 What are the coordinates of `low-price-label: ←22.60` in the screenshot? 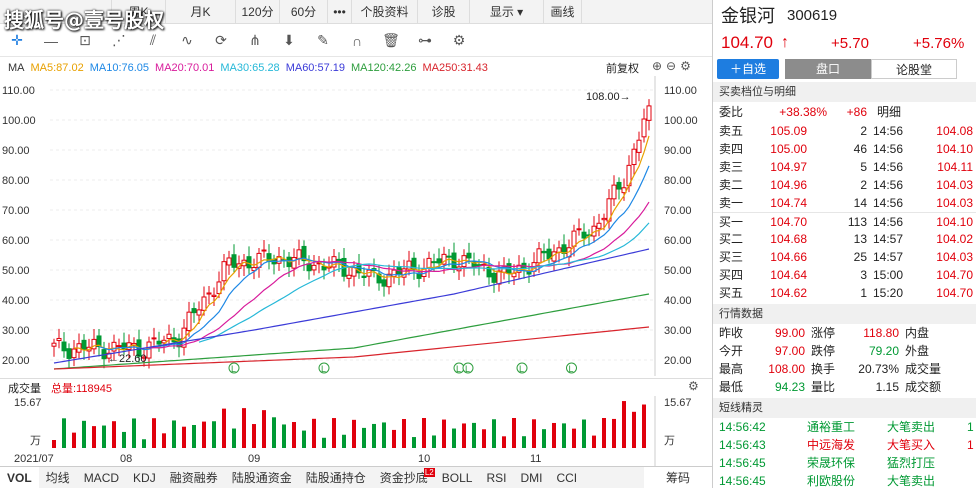 It's located at (127, 359).